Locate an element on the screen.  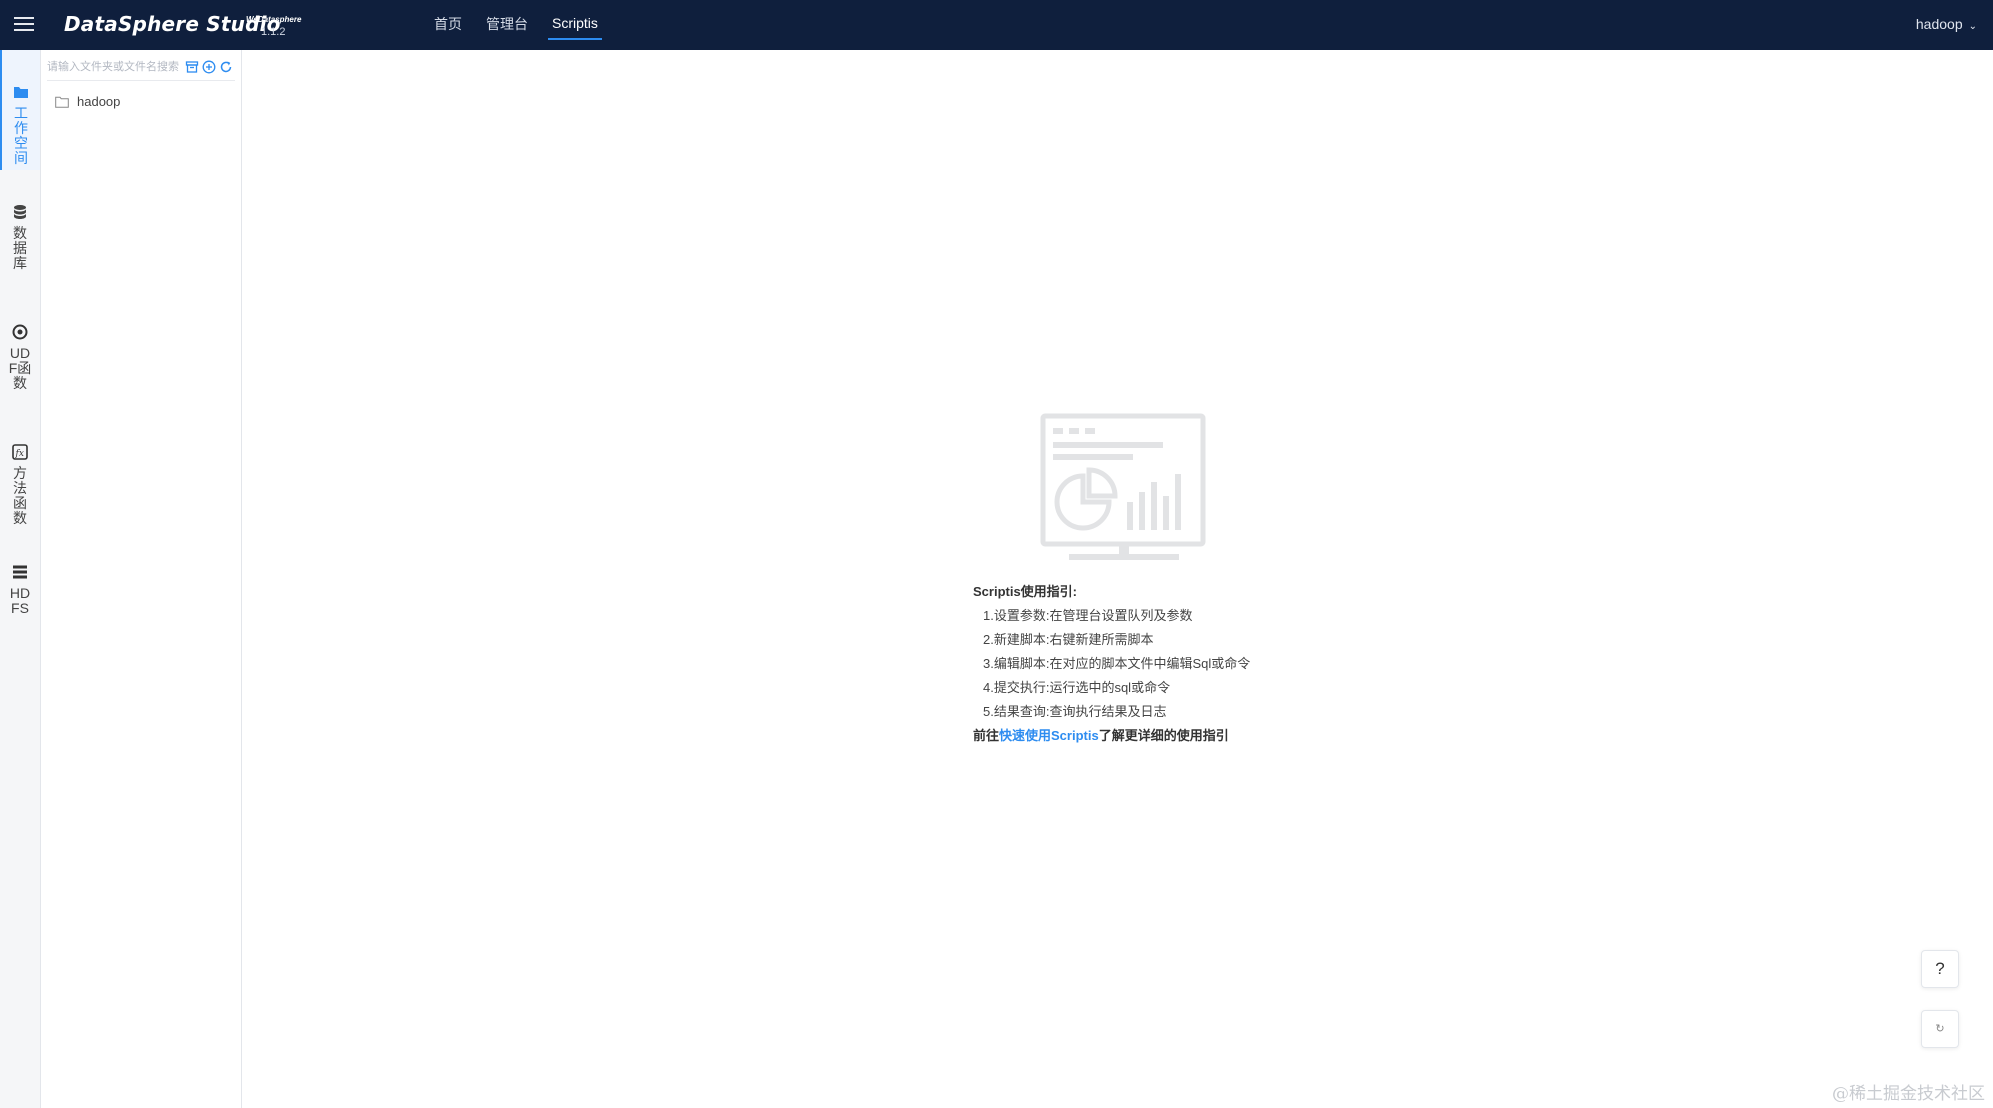
rail-label: HDFS is located at coordinates (20, 600).